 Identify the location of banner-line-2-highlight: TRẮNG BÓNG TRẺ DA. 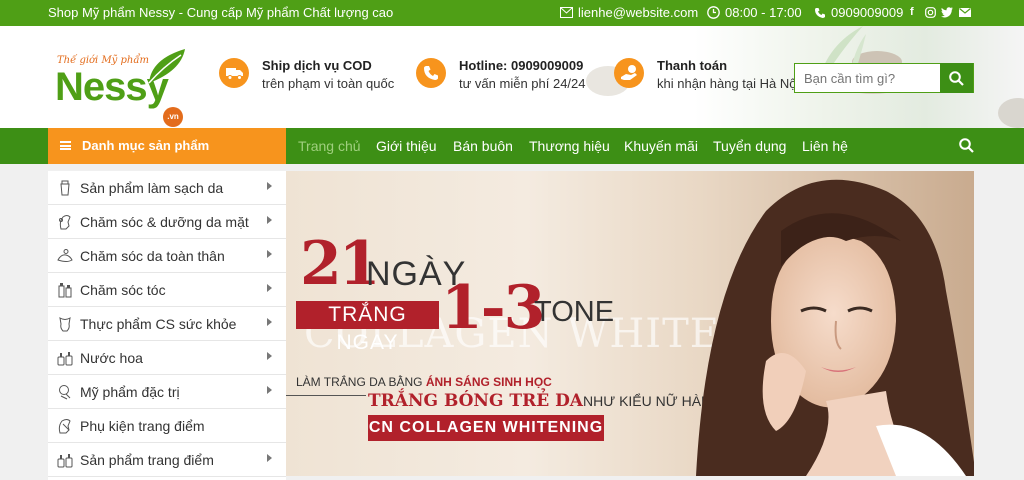
(475, 401).